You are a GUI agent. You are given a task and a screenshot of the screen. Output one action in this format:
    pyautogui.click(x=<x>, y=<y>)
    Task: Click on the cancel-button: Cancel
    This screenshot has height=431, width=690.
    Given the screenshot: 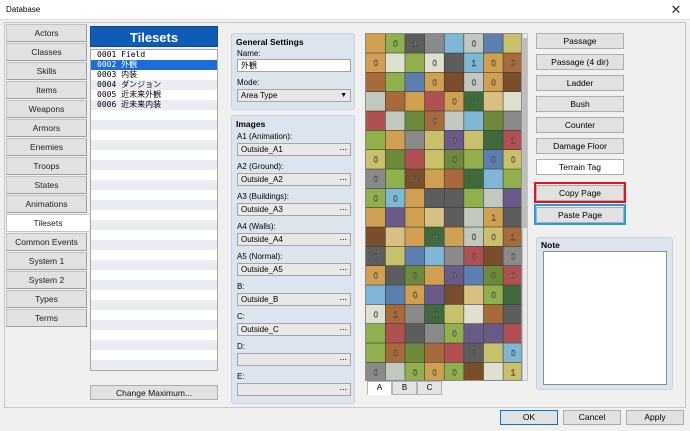 What is the action you would take?
    pyautogui.click(x=592, y=417)
    